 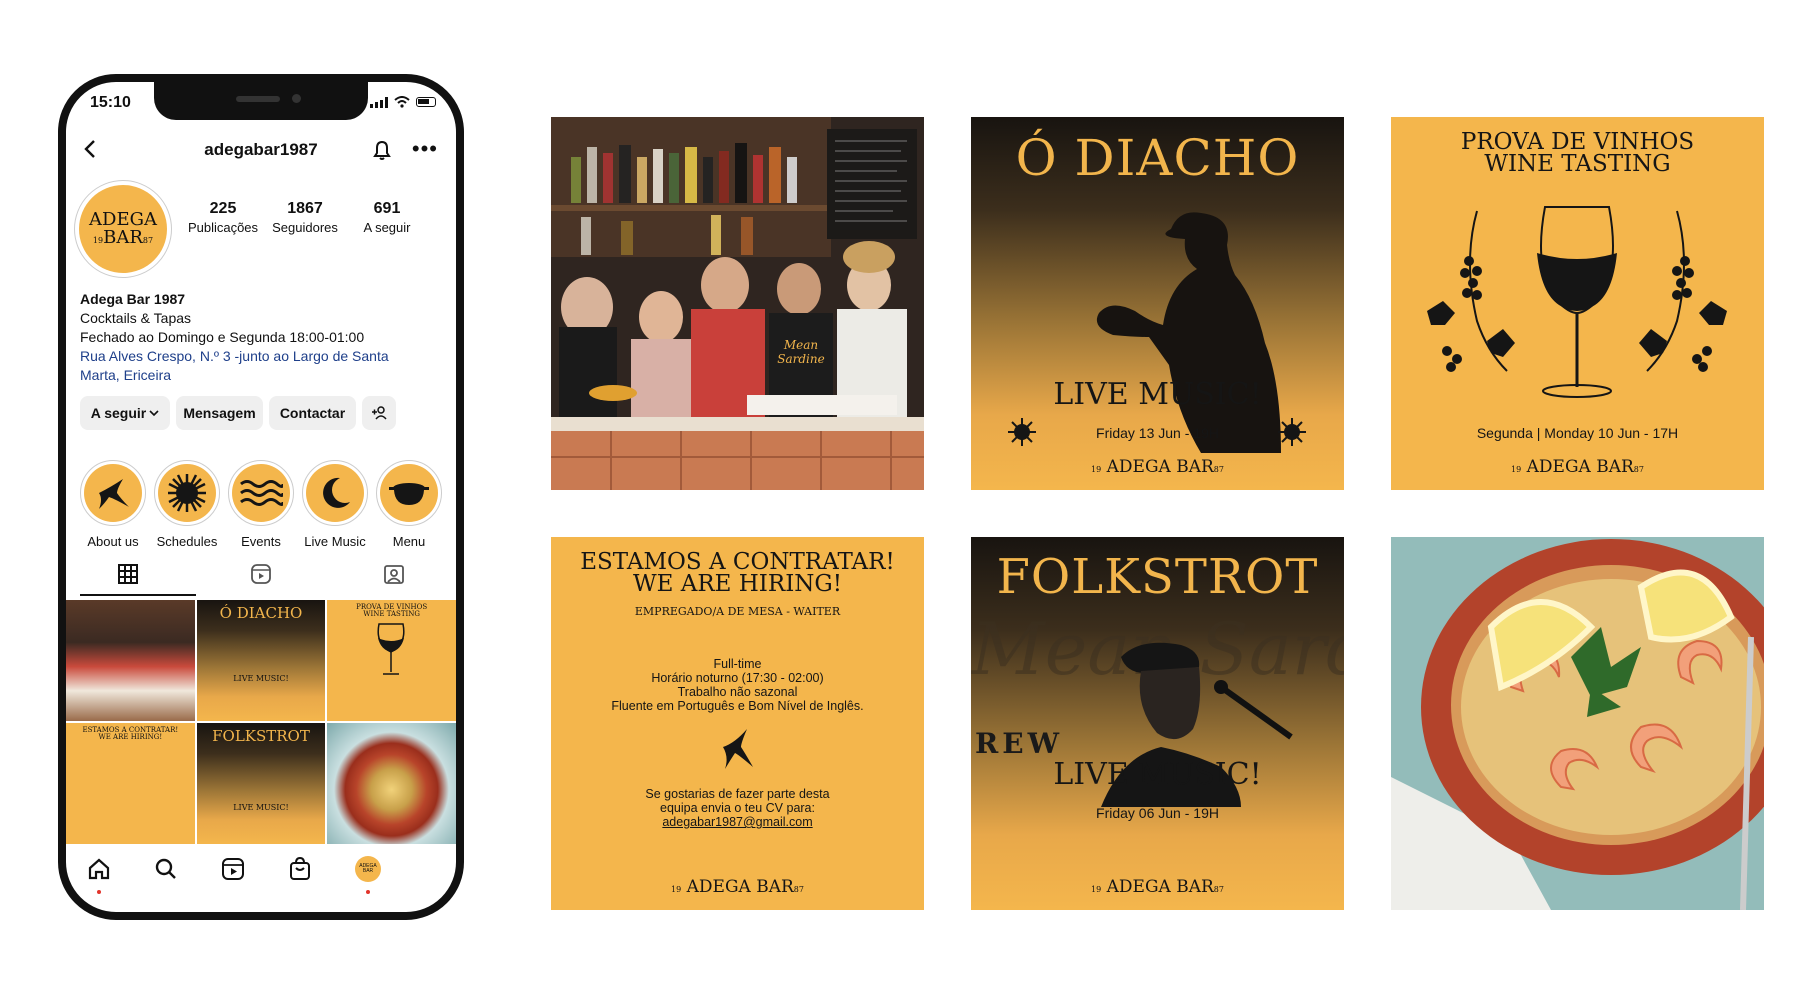 What do you see at coordinates (409, 494) in the screenshot?
I see `pot-icon` at bounding box center [409, 494].